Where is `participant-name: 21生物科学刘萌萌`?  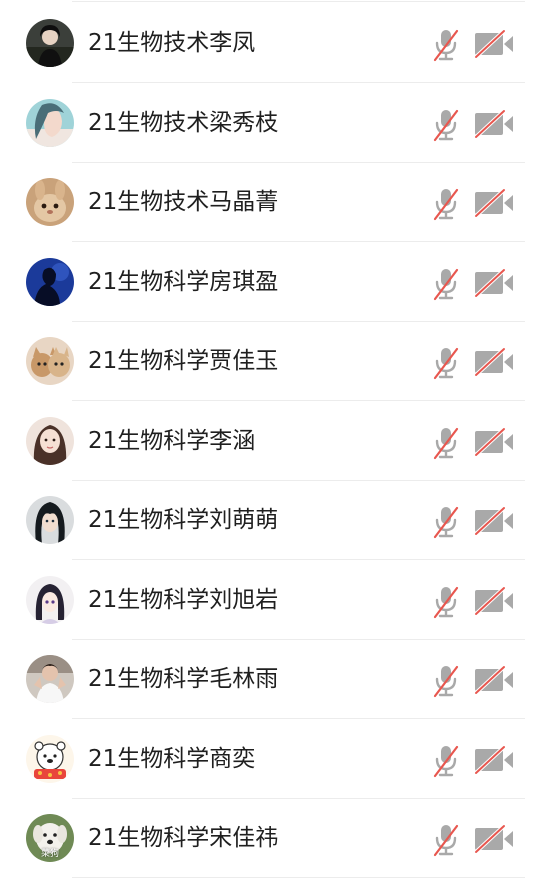
participant-name: 21生物科学刘萌萌 is located at coordinates (183, 520).